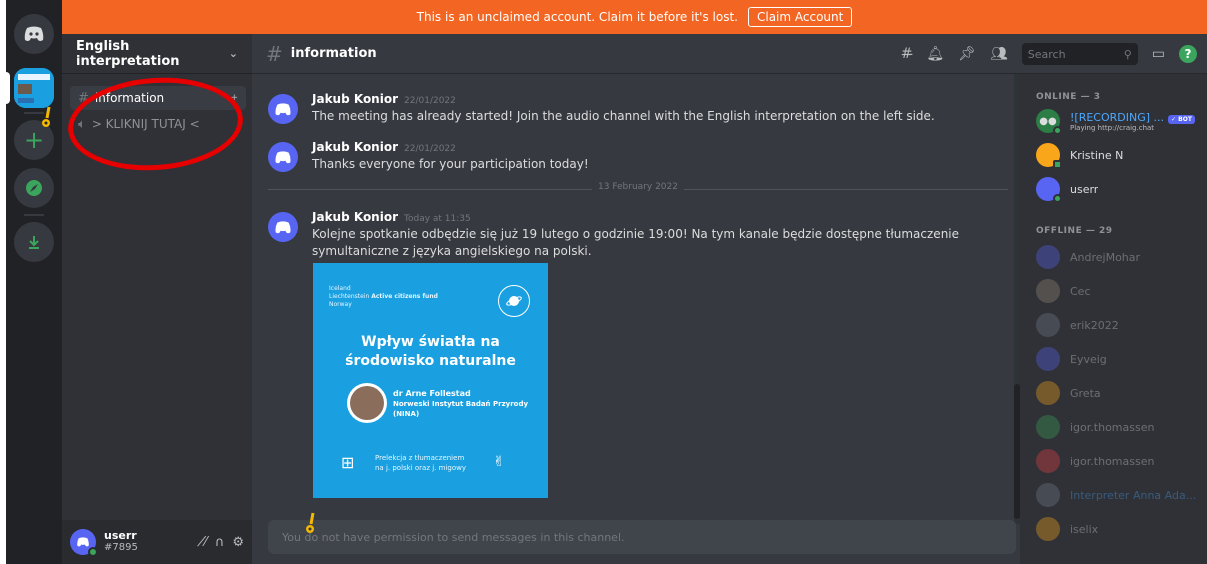 This screenshot has width=1207, height=564. What do you see at coordinates (1080, 291) in the screenshot?
I see `member-name: Cec` at bounding box center [1080, 291].